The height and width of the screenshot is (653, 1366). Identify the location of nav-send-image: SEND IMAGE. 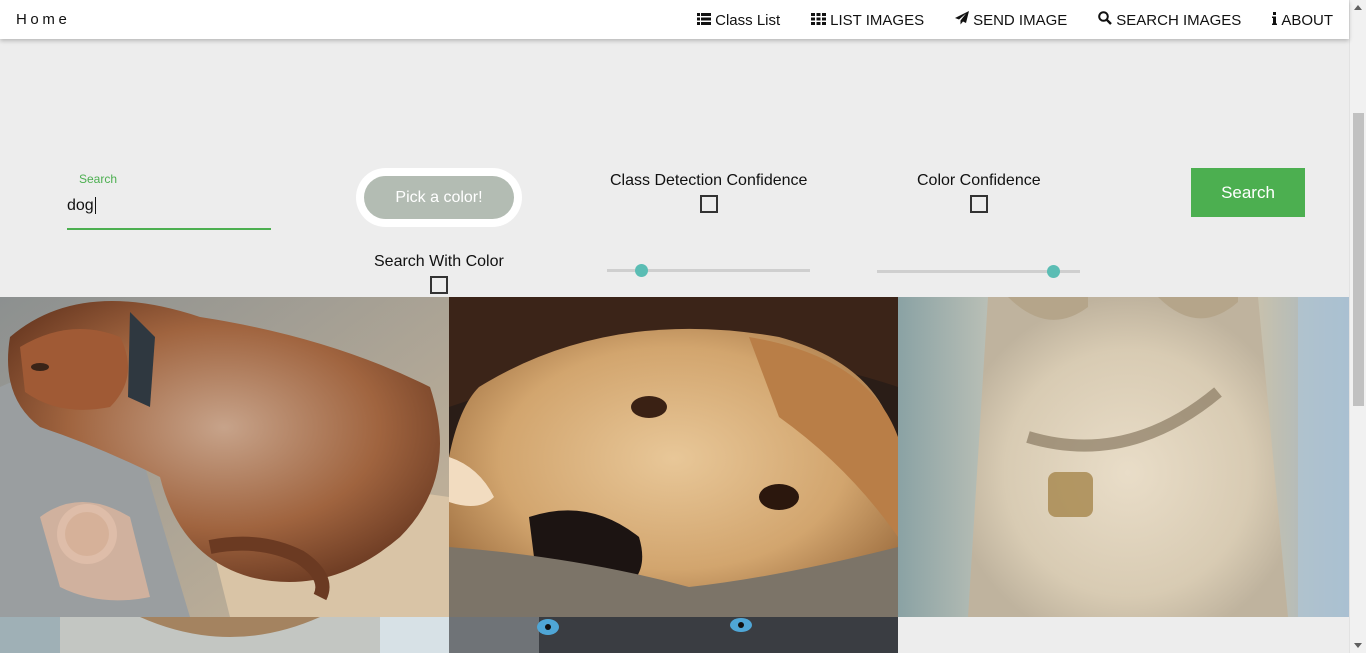
(1011, 20).